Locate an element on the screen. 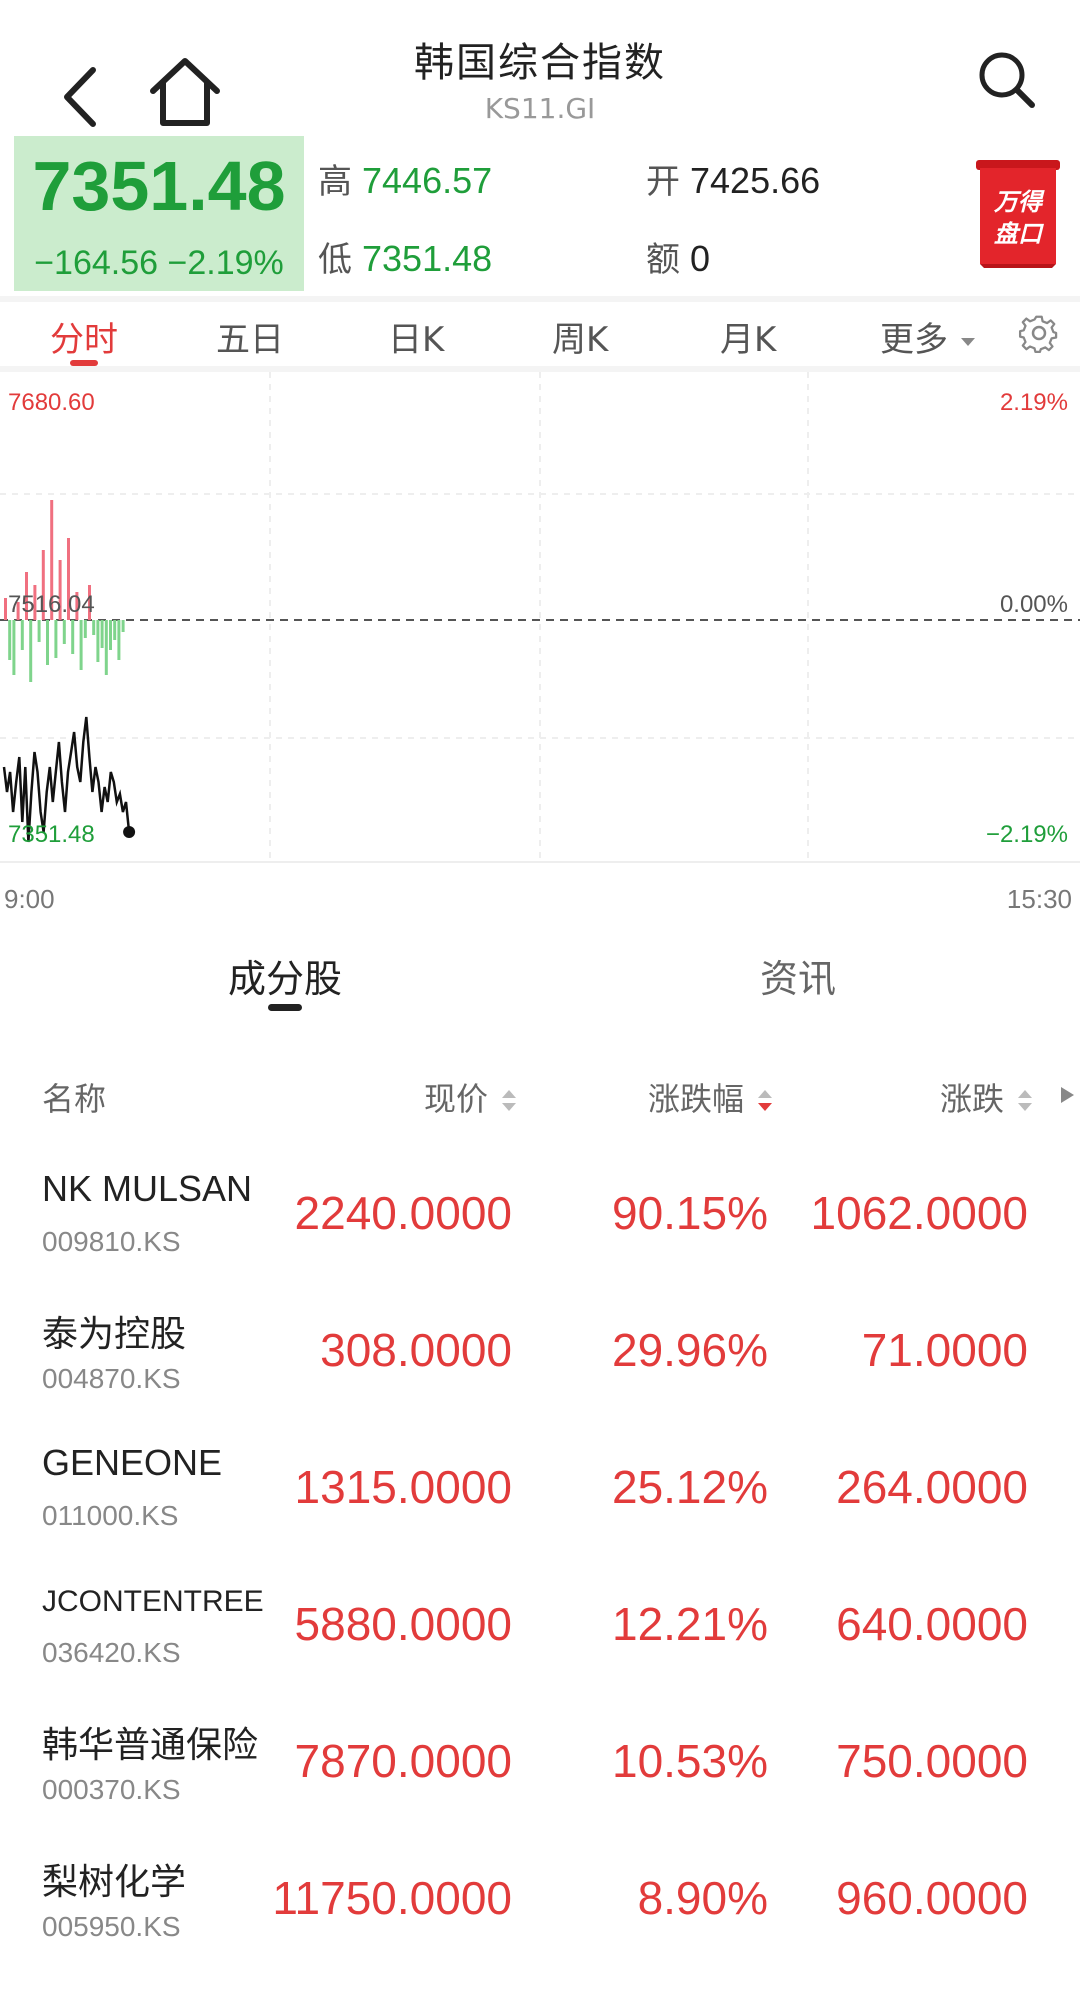 The image size is (1080, 1991). wande-badge-icon: 万得 盘口 is located at coordinates (1018, 214).